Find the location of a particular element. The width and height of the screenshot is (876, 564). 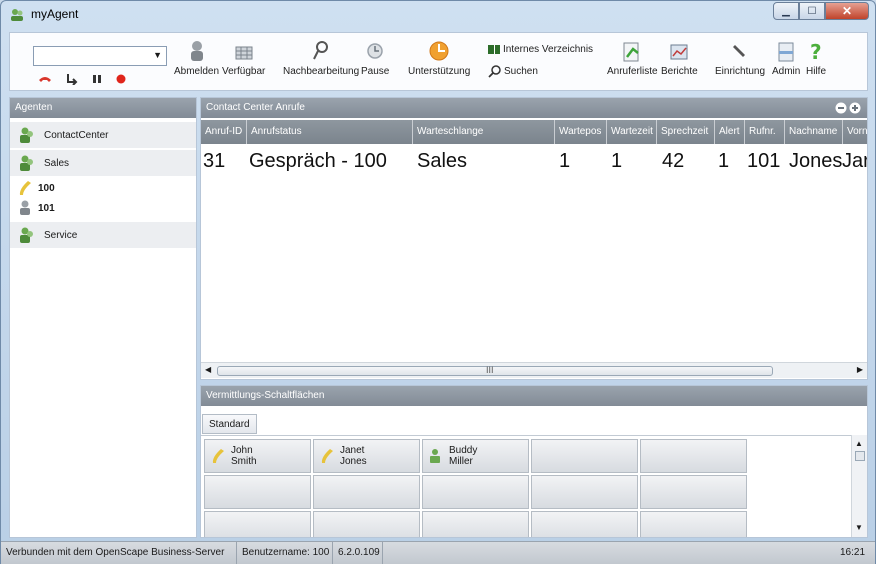

scroll-right-icon: ▶ is located at coordinates (860, 369).